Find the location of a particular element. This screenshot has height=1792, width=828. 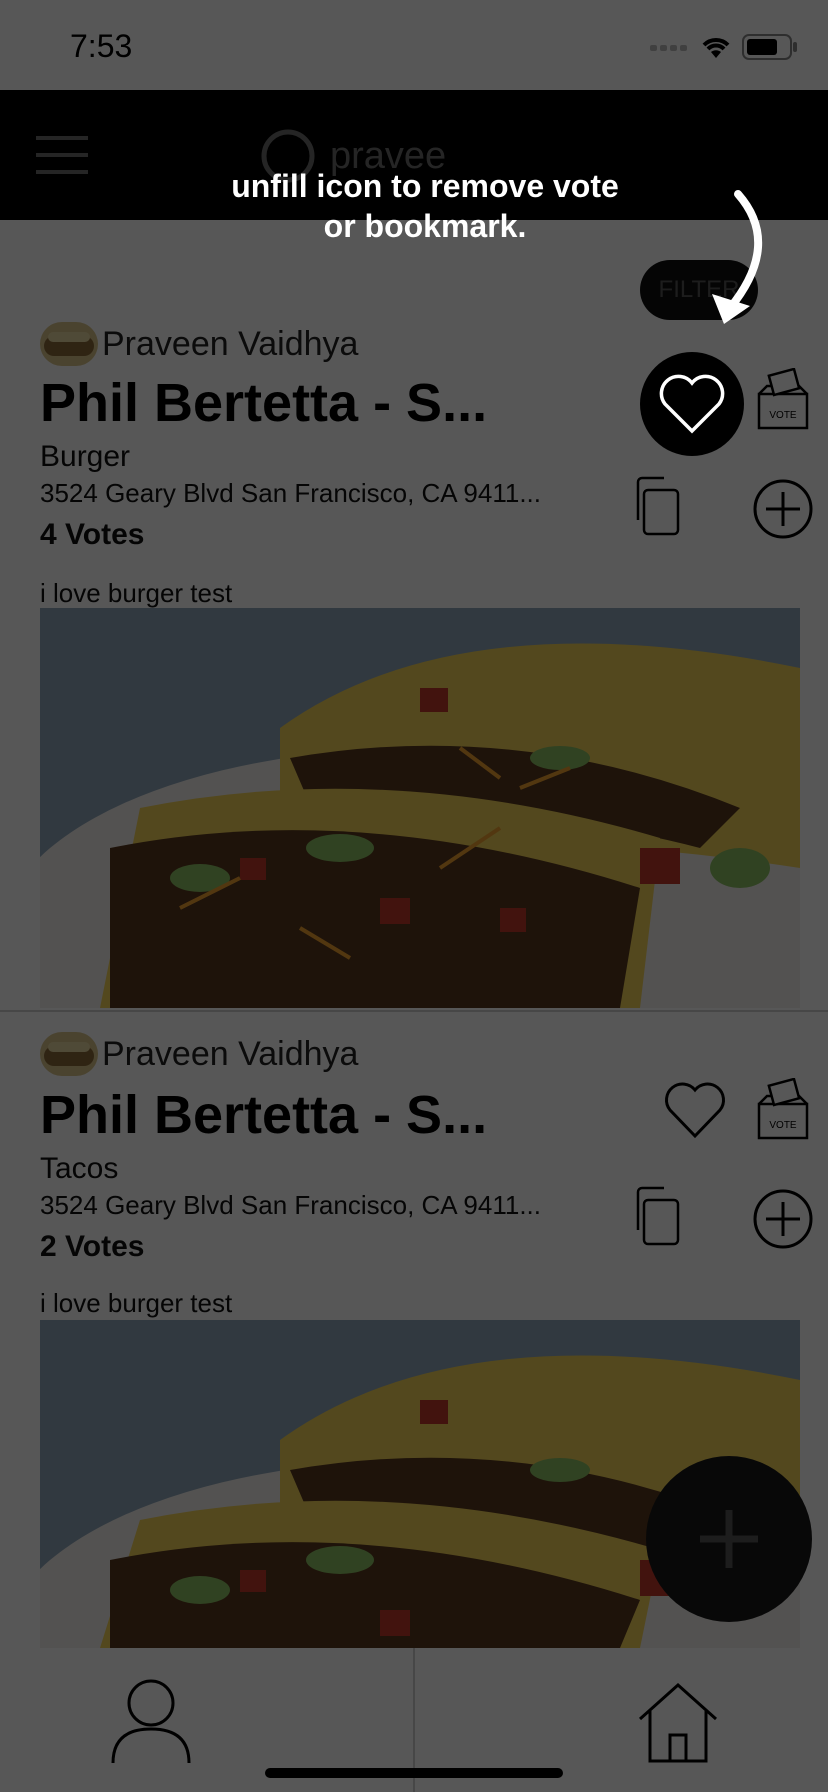

status-time: 7:53 is located at coordinates (101, 46).